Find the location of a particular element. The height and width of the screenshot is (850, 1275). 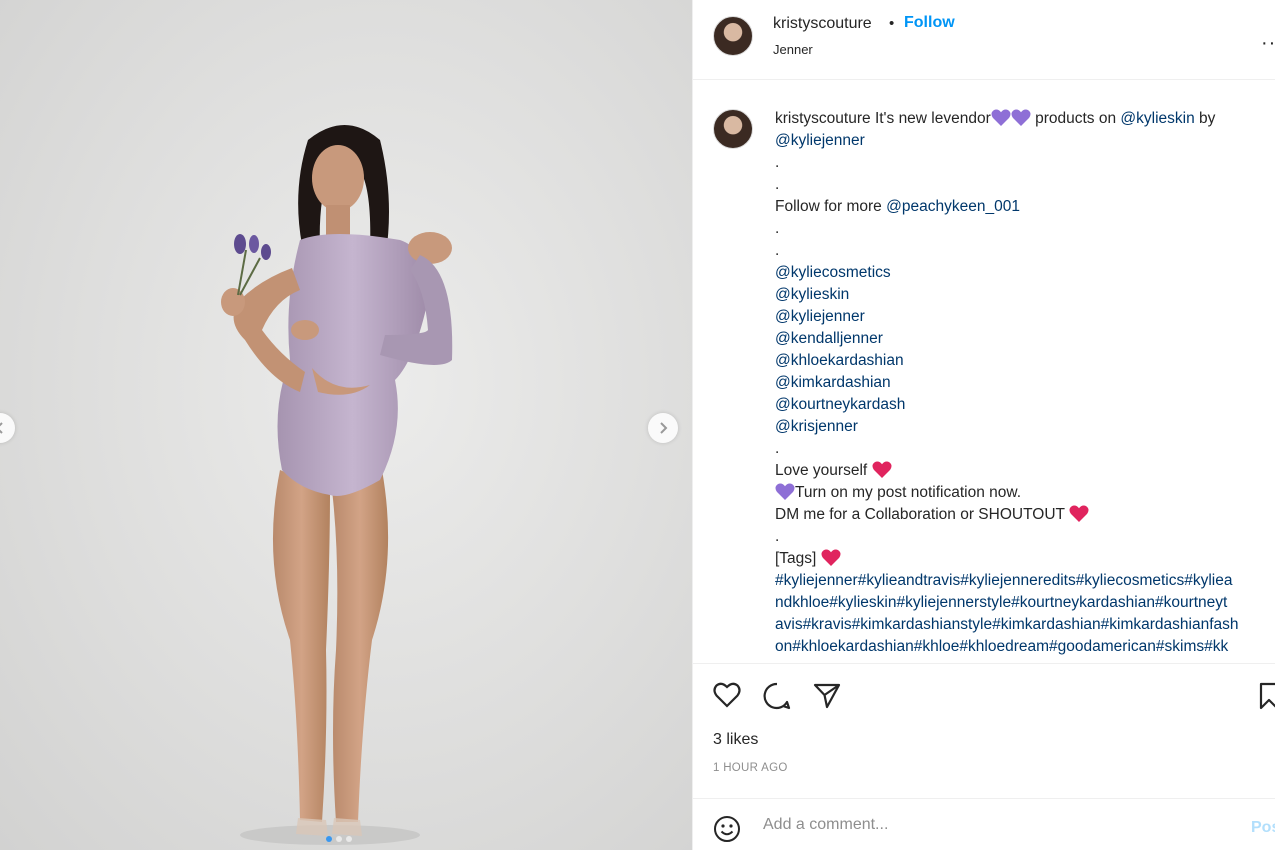

chevron-right-icon is located at coordinates (664, 428).